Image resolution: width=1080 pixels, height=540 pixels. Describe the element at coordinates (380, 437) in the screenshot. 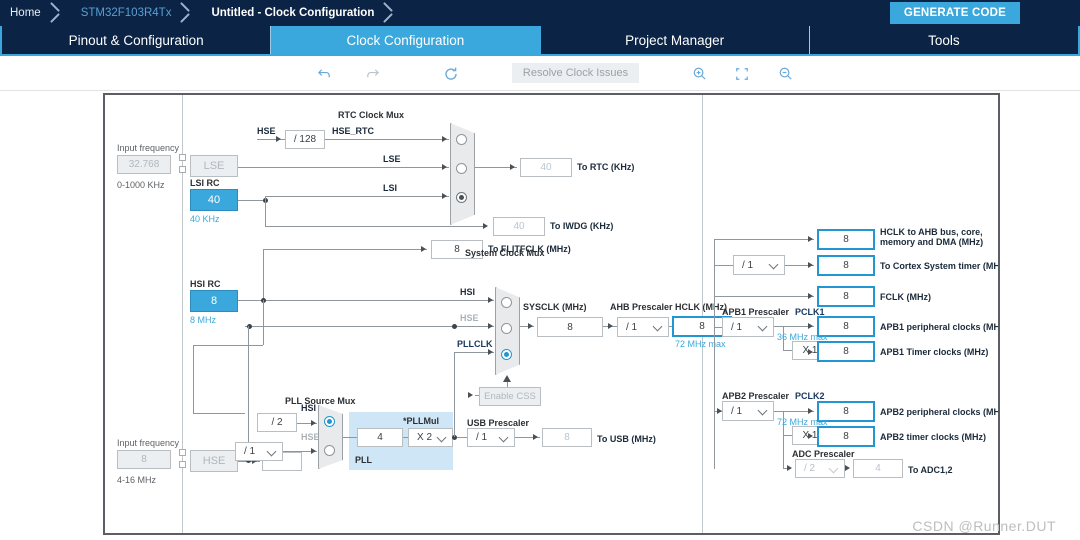

I see `pll-input-value: 4` at that location.